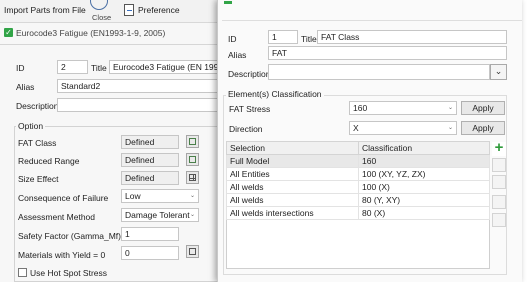  Describe the element at coordinates (372, 20) in the screenshot. I see `dialog-top-divider` at that location.